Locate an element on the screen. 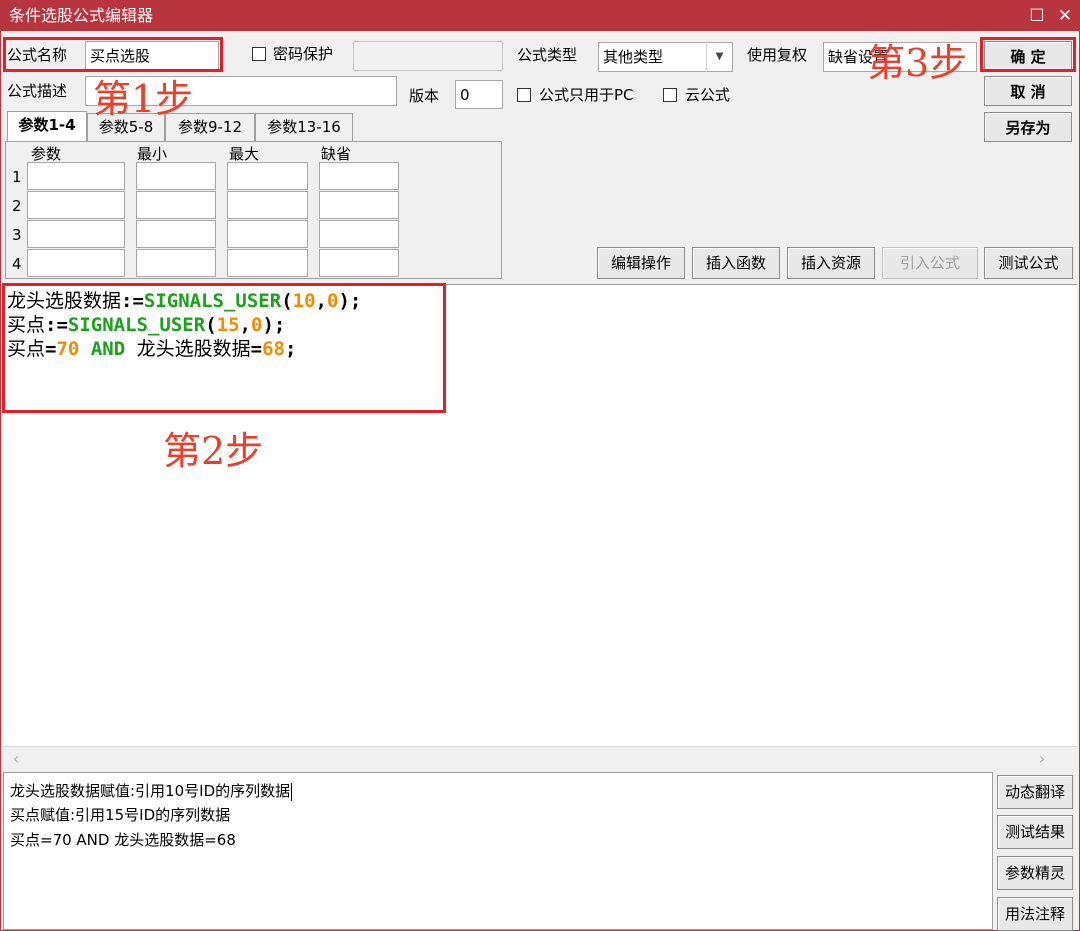 This screenshot has height=931, width=1080. param-header-name: 参数 is located at coordinates (46, 154).